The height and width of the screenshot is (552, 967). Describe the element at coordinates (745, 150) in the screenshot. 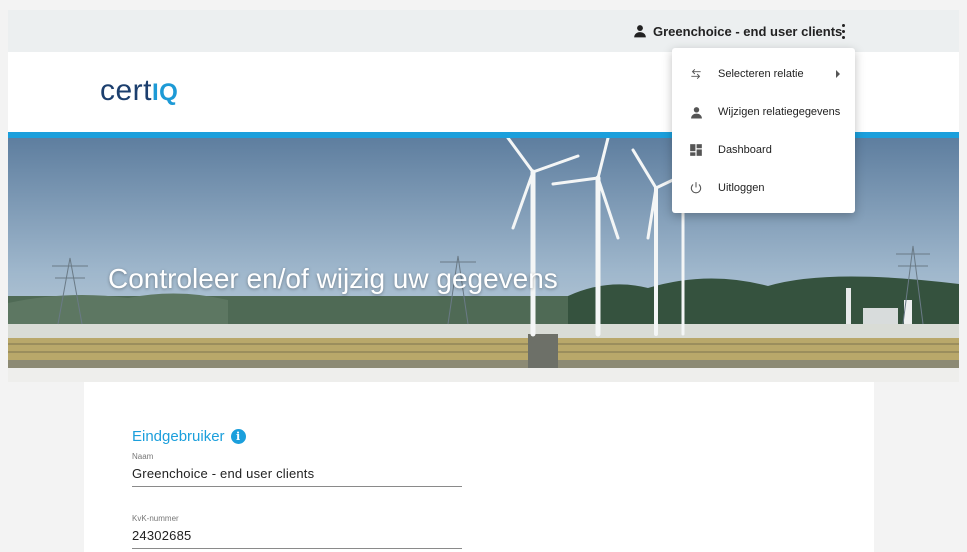

I see `menu-item-label: Dashboard` at that location.